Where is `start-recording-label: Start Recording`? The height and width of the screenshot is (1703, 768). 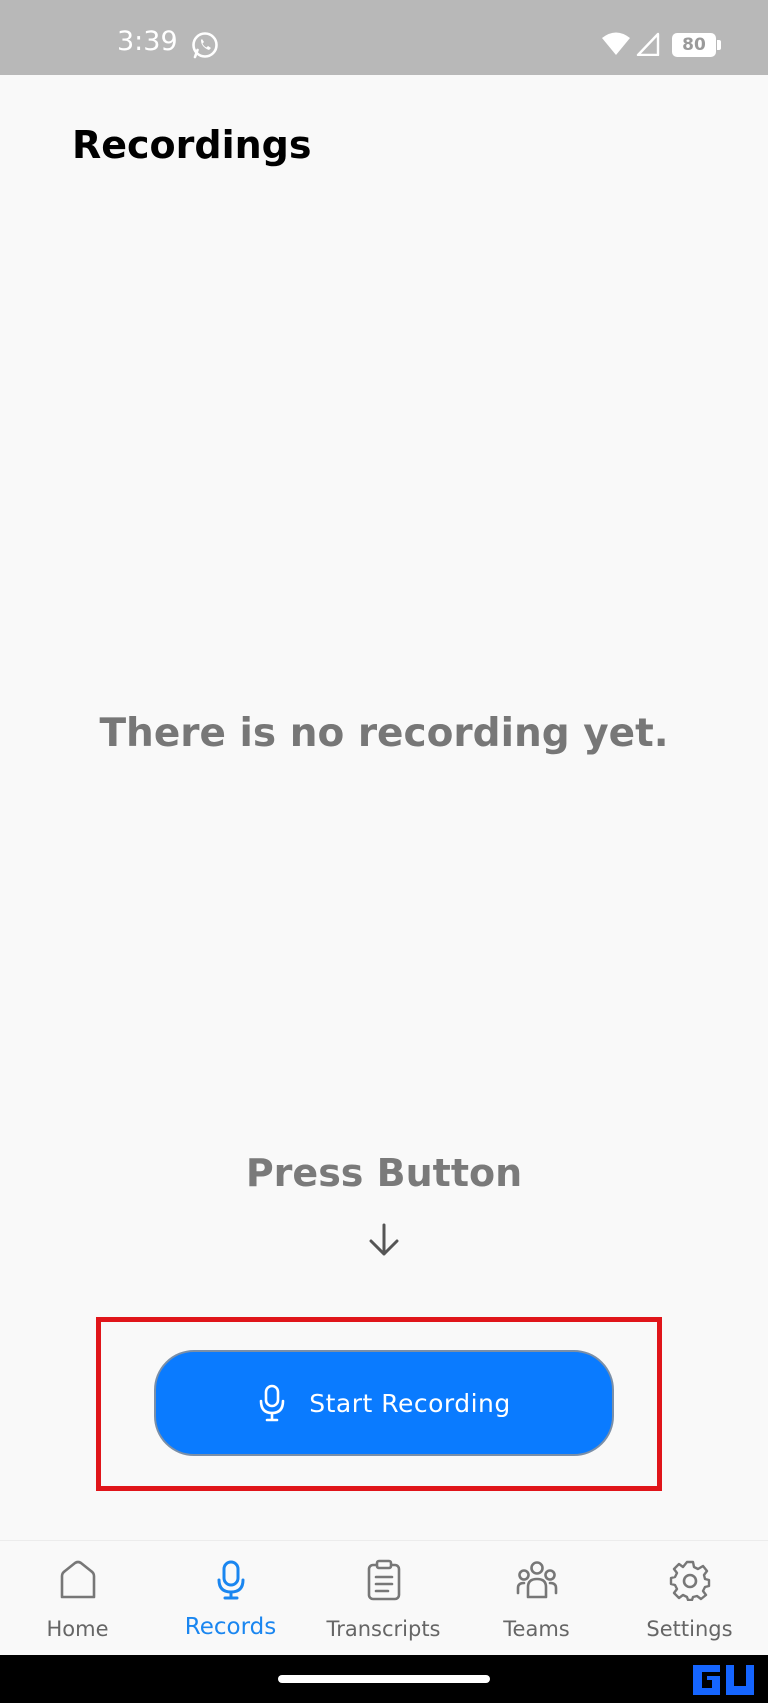 start-recording-label: Start Recording is located at coordinates (410, 1403).